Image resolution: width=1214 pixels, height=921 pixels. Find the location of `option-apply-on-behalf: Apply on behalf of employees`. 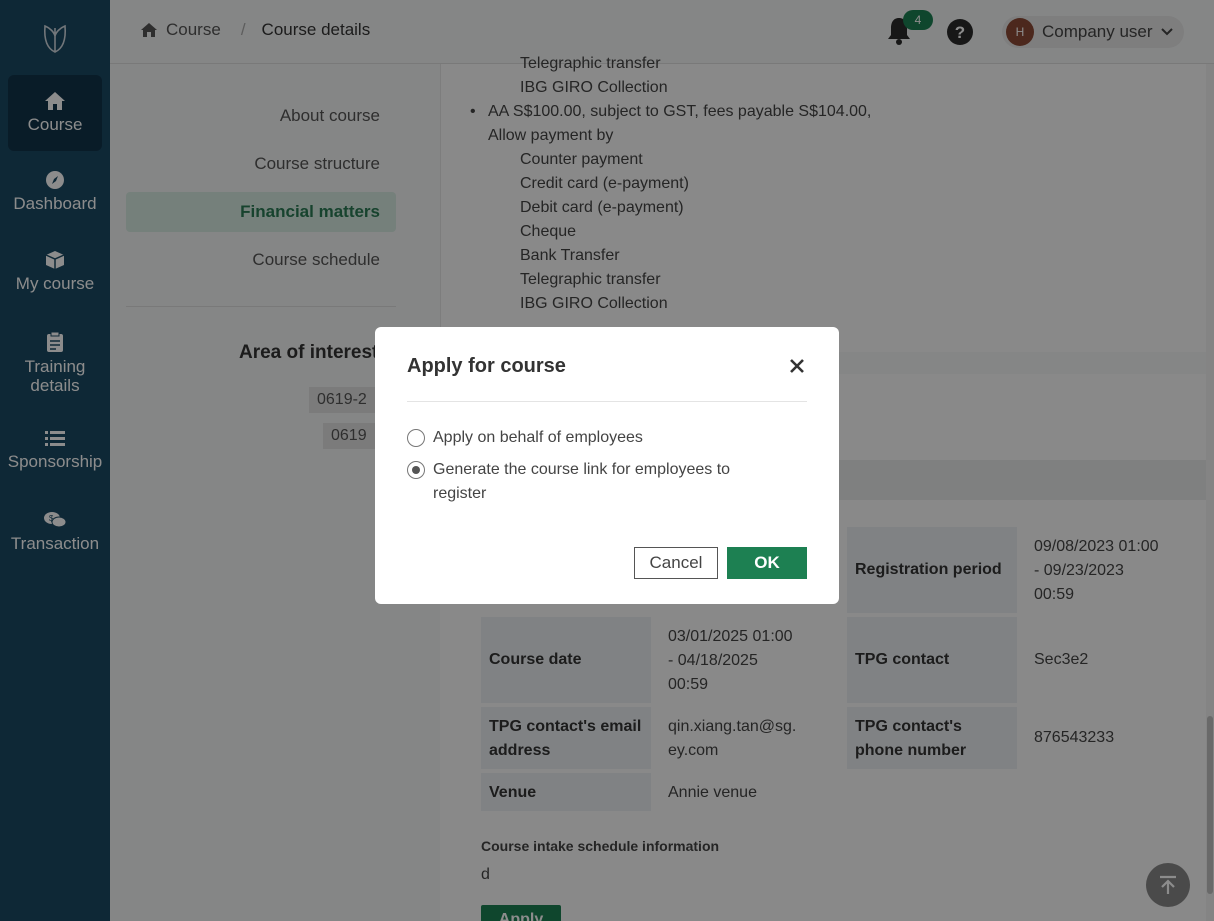

option-apply-on-behalf: Apply on behalf of employees is located at coordinates (597, 438).